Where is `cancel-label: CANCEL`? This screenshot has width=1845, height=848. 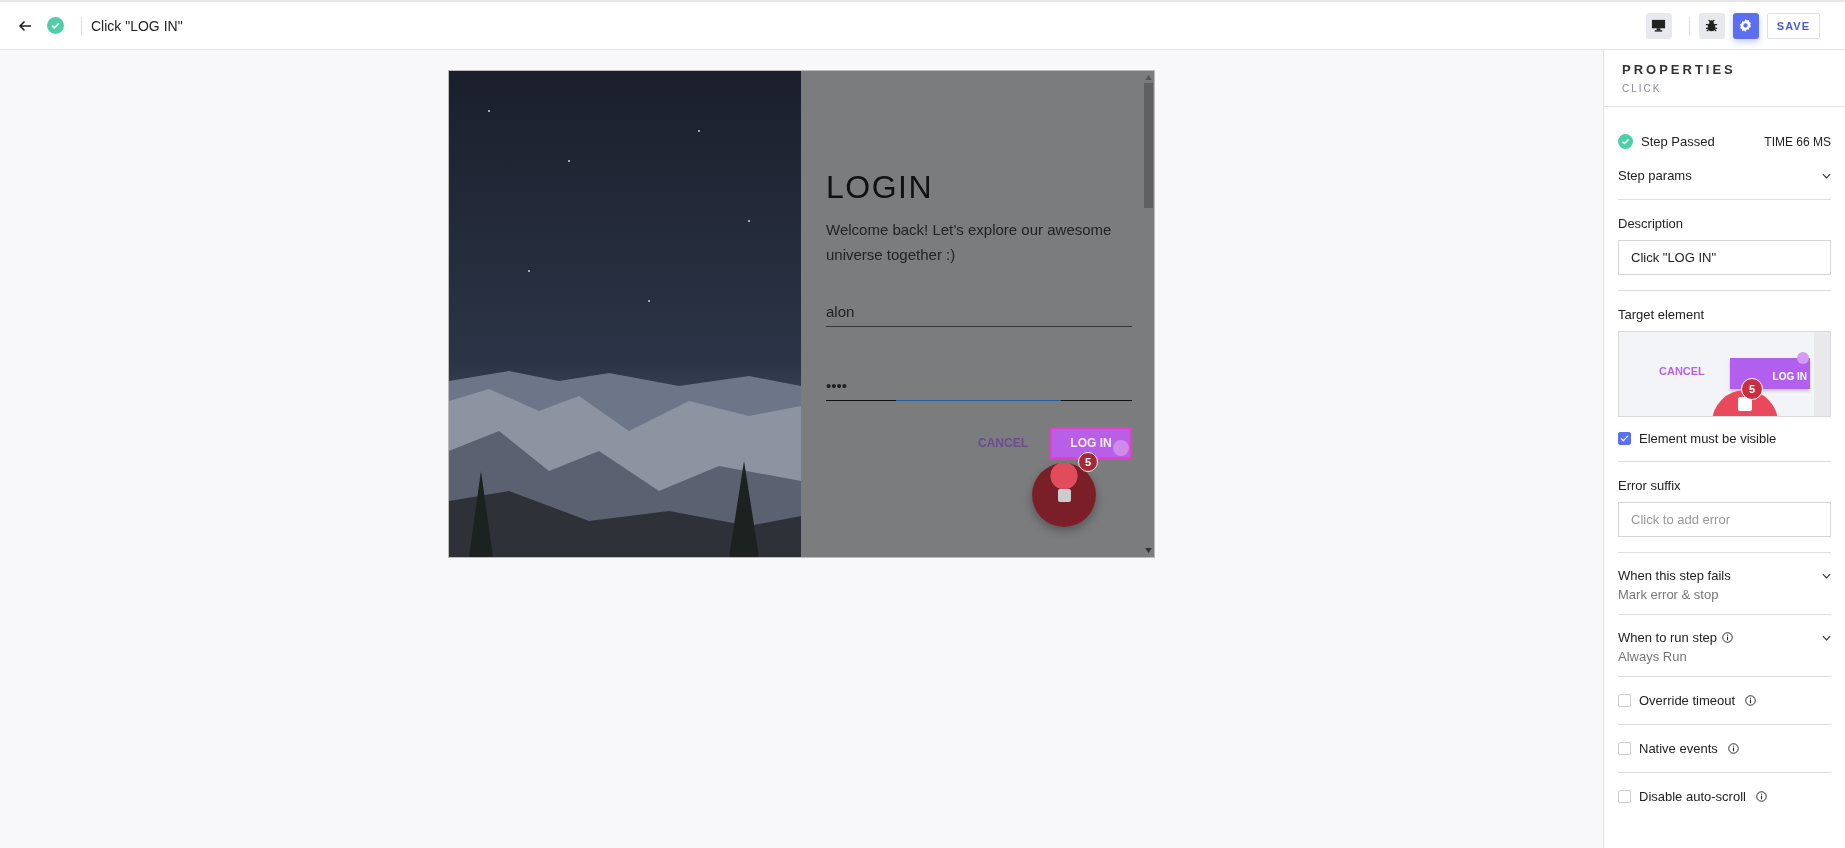
cancel-label: CANCEL is located at coordinates (1682, 371).